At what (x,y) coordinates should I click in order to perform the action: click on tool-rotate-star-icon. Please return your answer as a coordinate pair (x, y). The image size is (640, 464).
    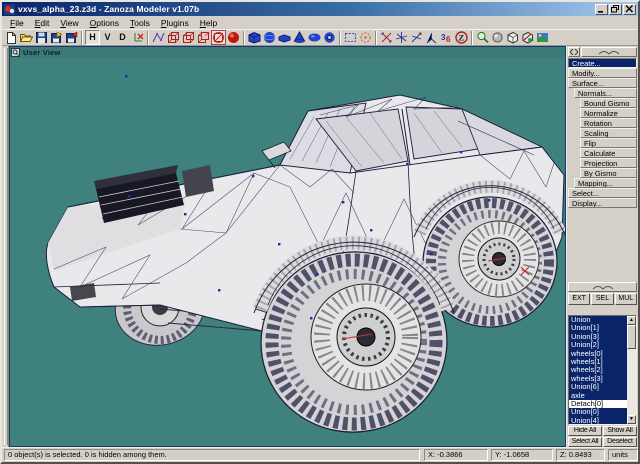
    Looking at the image, I should click on (416, 37).